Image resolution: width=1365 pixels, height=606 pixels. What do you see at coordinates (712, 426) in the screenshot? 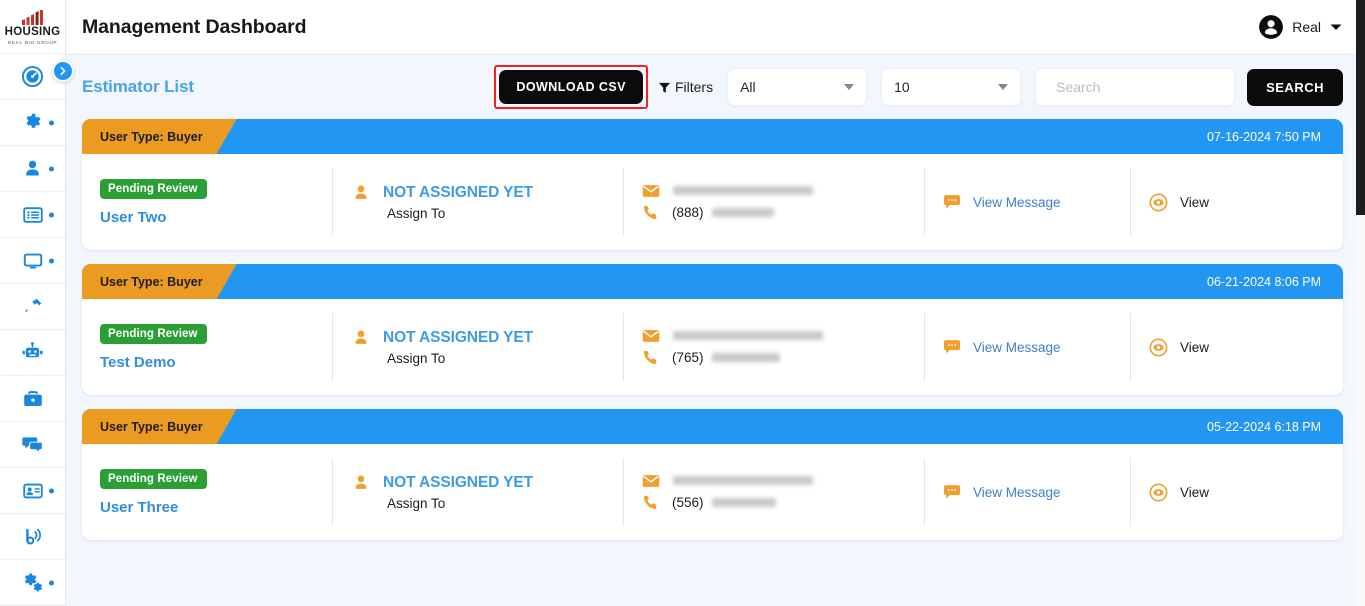
I see `card-header: User Type: Buyer 05-22-2024 6:18 PM` at bounding box center [712, 426].